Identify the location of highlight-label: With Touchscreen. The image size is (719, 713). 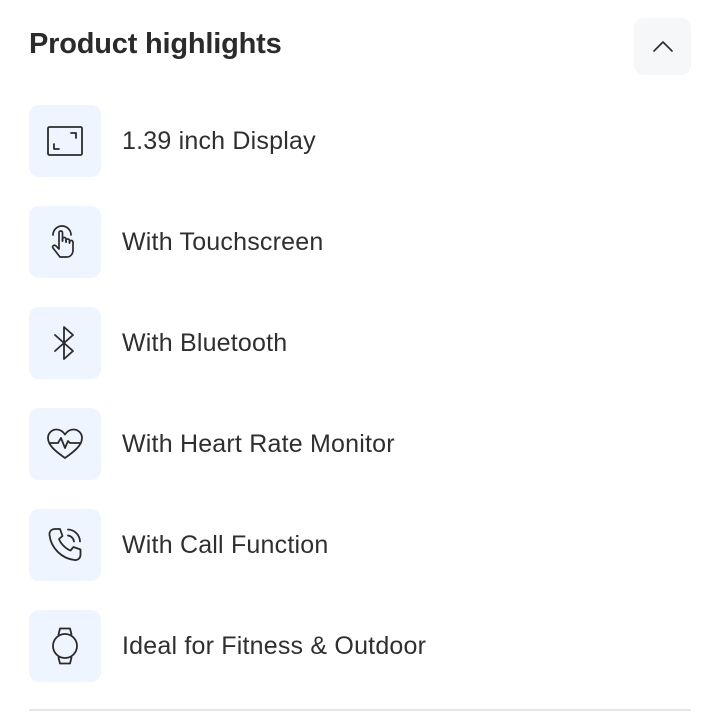
(223, 242).